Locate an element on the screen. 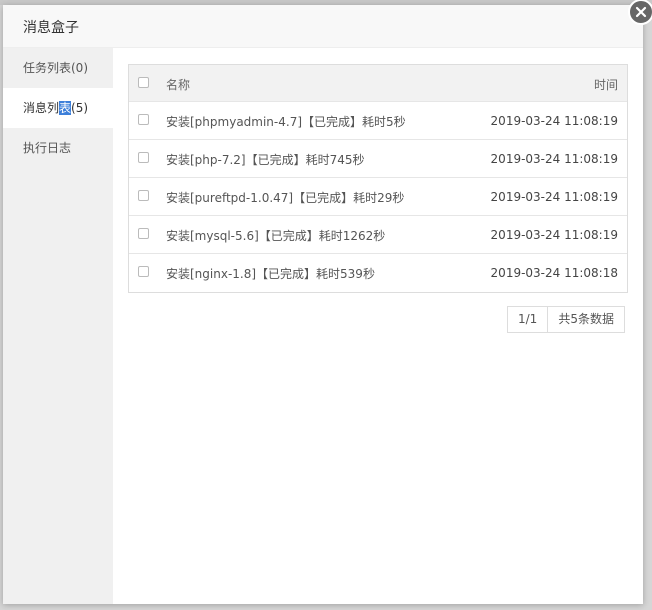 The width and height of the screenshot is (652, 610). sidebar-item-label: 任务列表(0) is located at coordinates (55, 68).